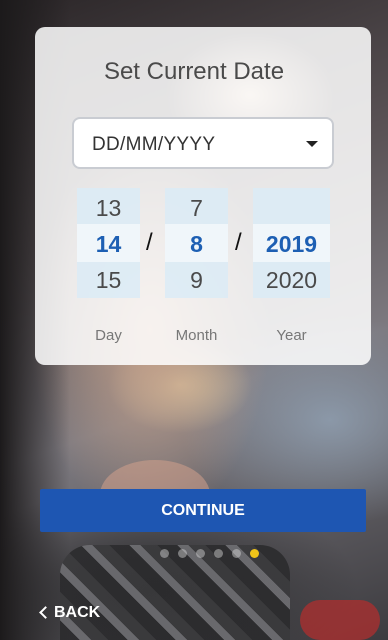 Image resolution: width=388 pixels, height=640 pixels. What do you see at coordinates (254, 553) in the screenshot?
I see `pagination-dot-active` at bounding box center [254, 553].